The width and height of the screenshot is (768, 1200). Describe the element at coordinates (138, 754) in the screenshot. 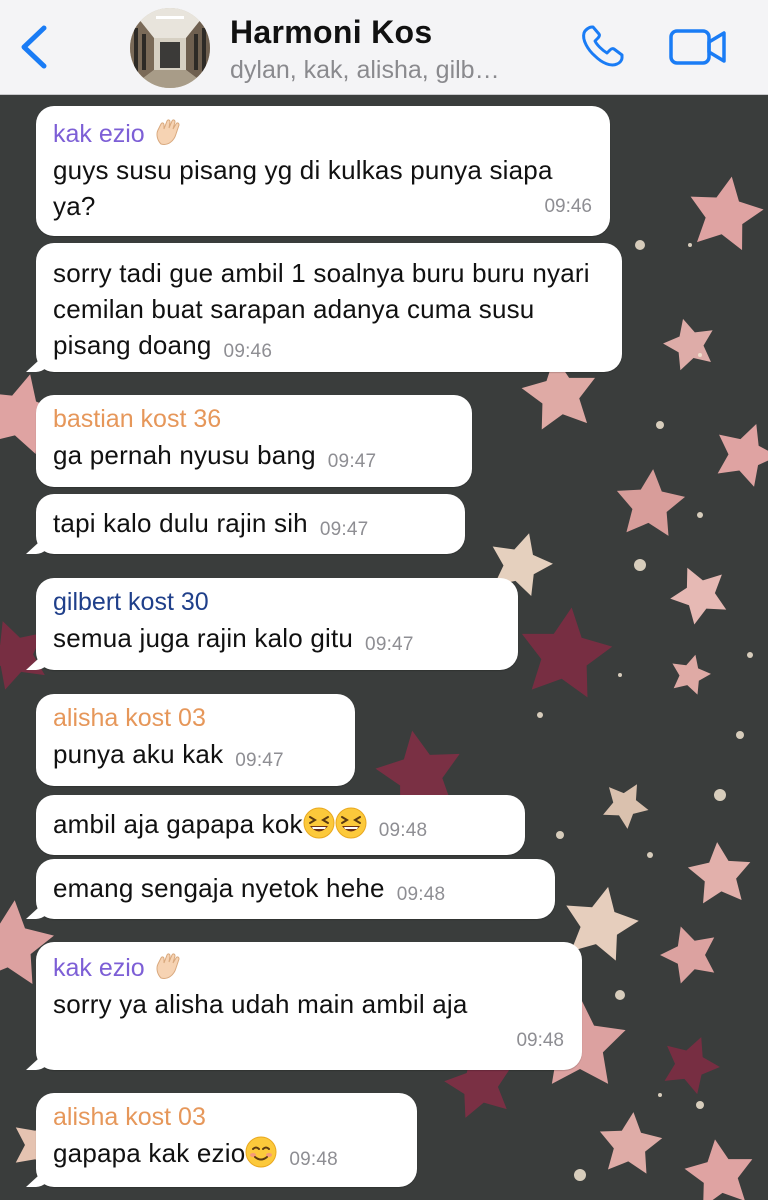

I see `message-text: punya aku kak` at that location.